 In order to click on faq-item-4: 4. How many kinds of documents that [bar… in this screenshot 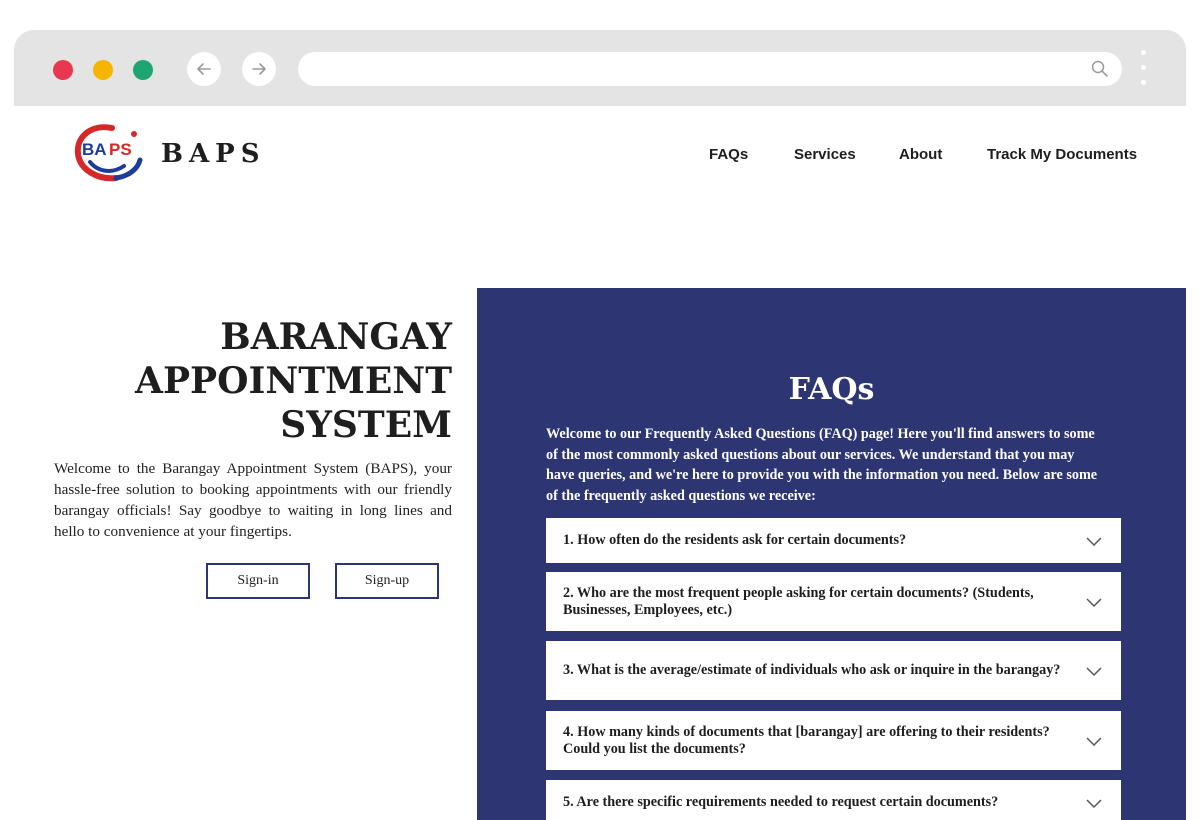, I will do `click(833, 740)`.